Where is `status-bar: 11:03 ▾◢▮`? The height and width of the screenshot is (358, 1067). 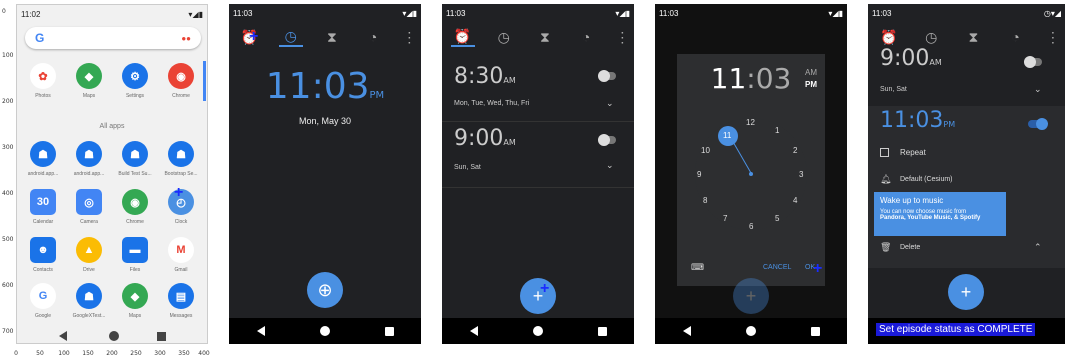
status-bar: 11:03 ▾◢▮ is located at coordinates (325, 13).